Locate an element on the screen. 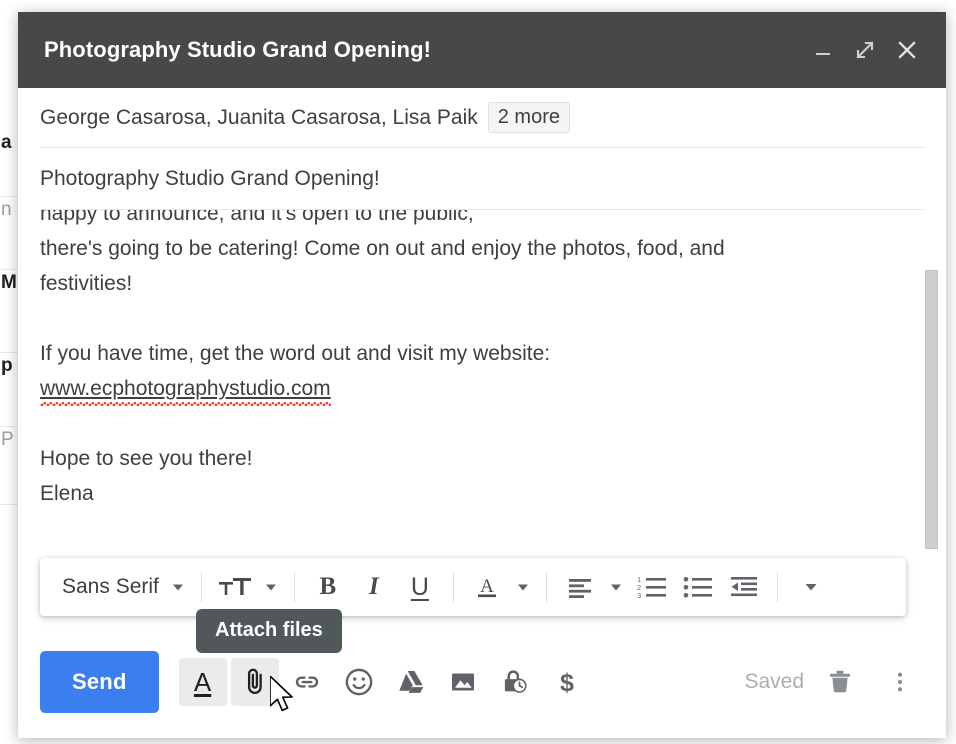 This screenshot has width=956, height=744. body-line: festivities! is located at coordinates (86, 283).